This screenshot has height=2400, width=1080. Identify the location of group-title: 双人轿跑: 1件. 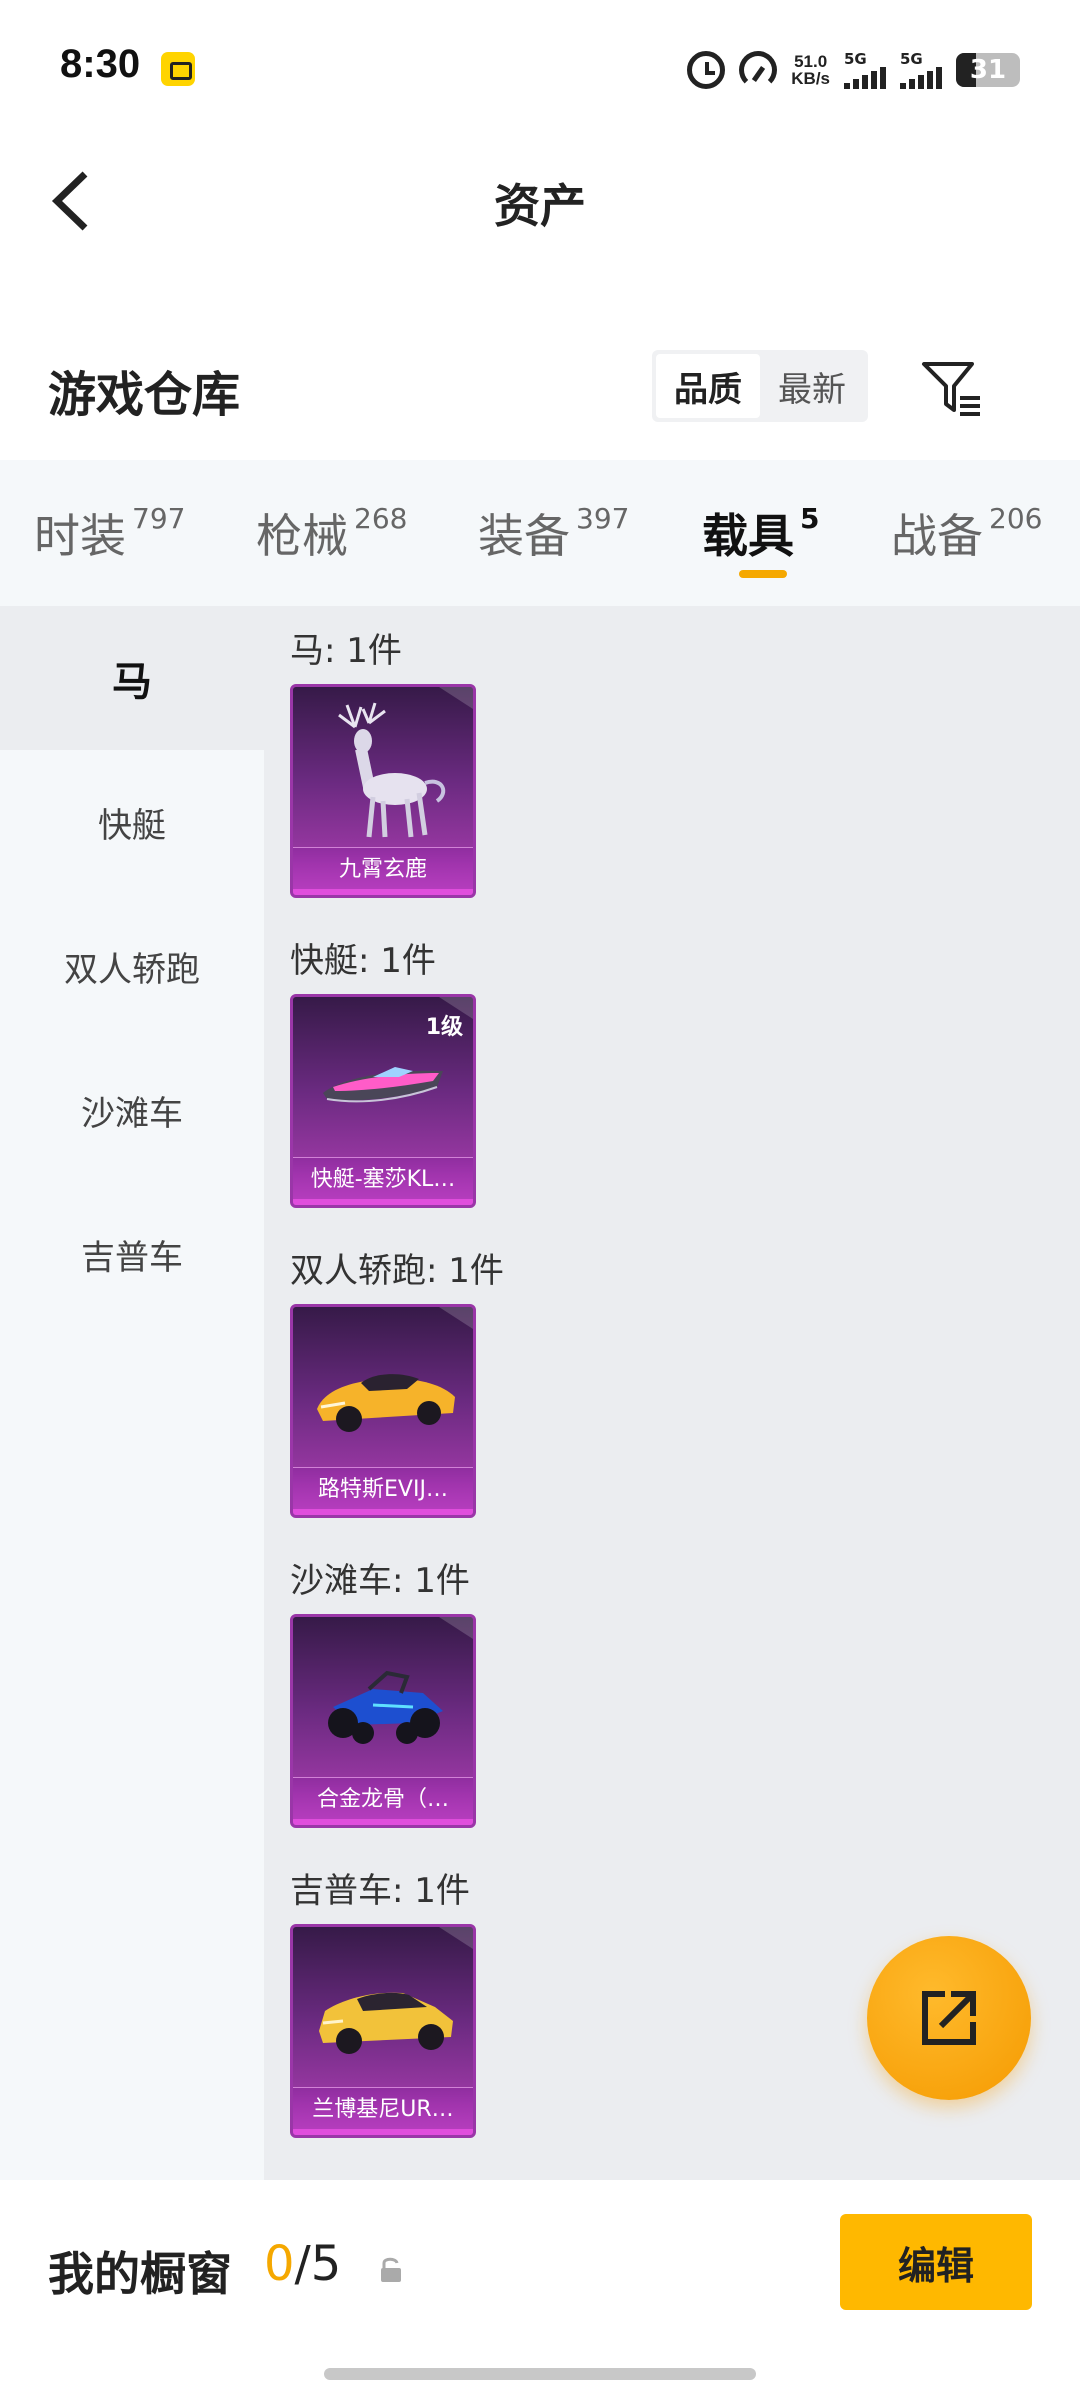
(397, 1271).